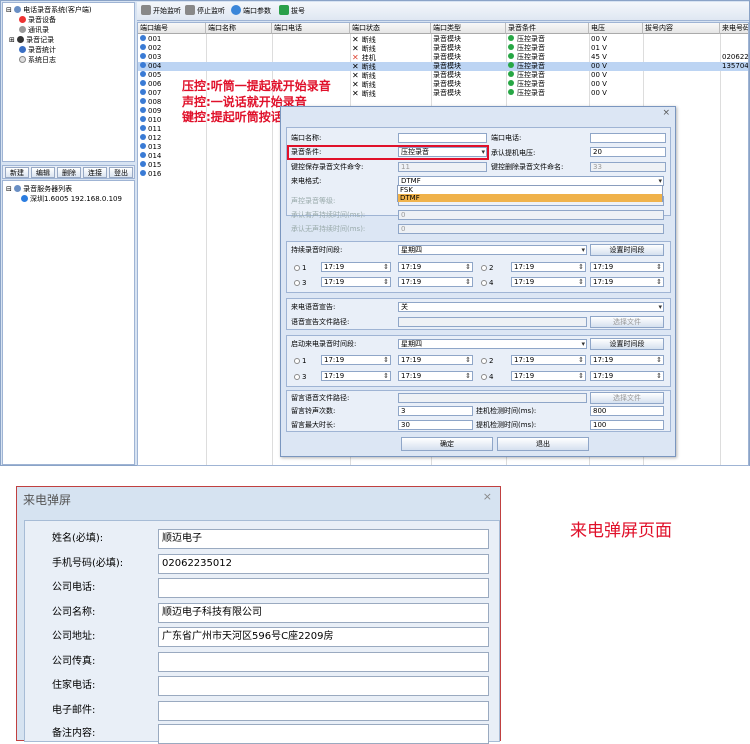  Describe the element at coordinates (547, 28) in the screenshot. I see `column-header: 录音条件` at that location.